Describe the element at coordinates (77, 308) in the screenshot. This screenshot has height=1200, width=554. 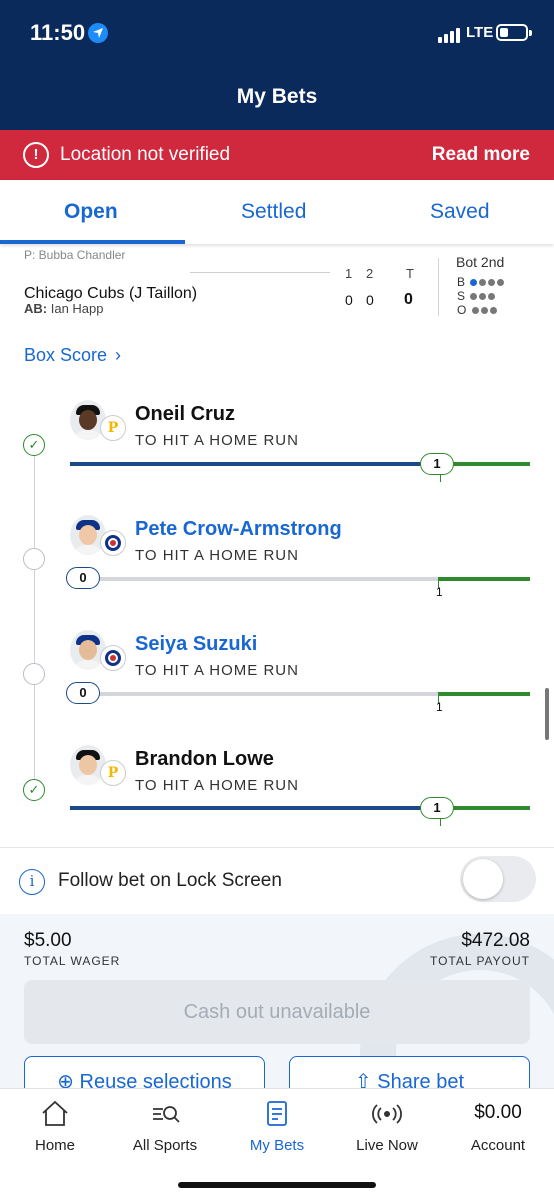
I see `at-bat-player: Ian Happ` at that location.